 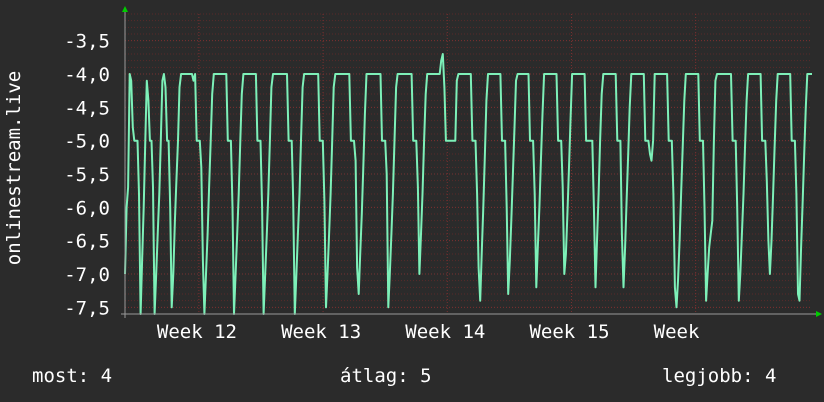 I want to click on legend-average: átlag: 5, so click(x=386, y=376).